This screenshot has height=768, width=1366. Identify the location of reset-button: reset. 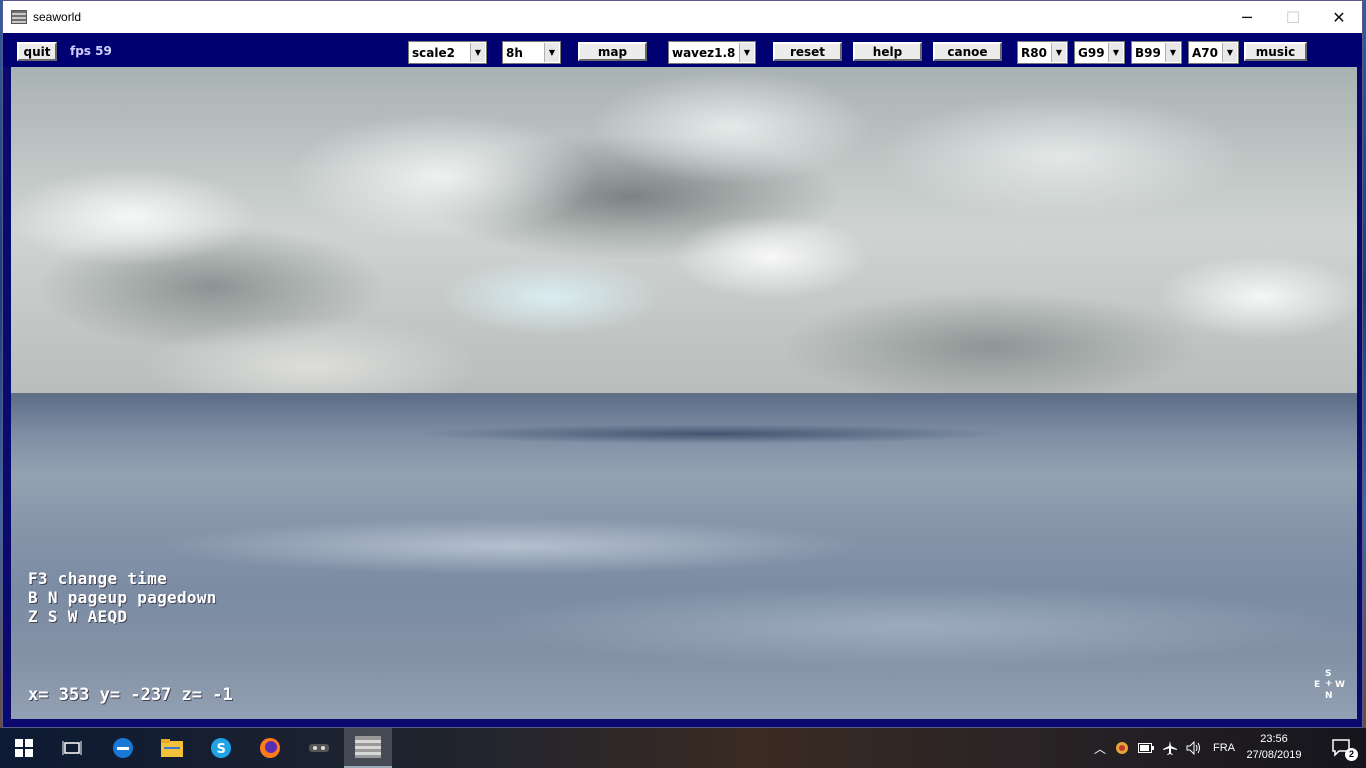
(807, 51).